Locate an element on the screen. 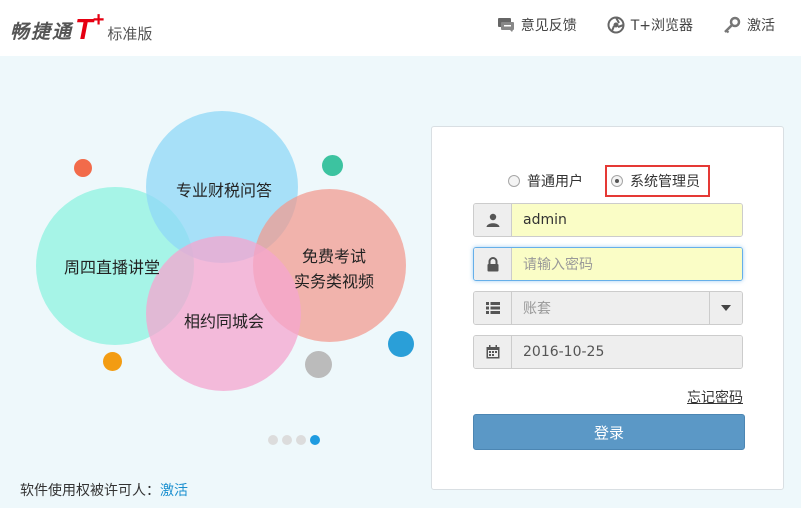  feedback-icon is located at coordinates (506, 25).